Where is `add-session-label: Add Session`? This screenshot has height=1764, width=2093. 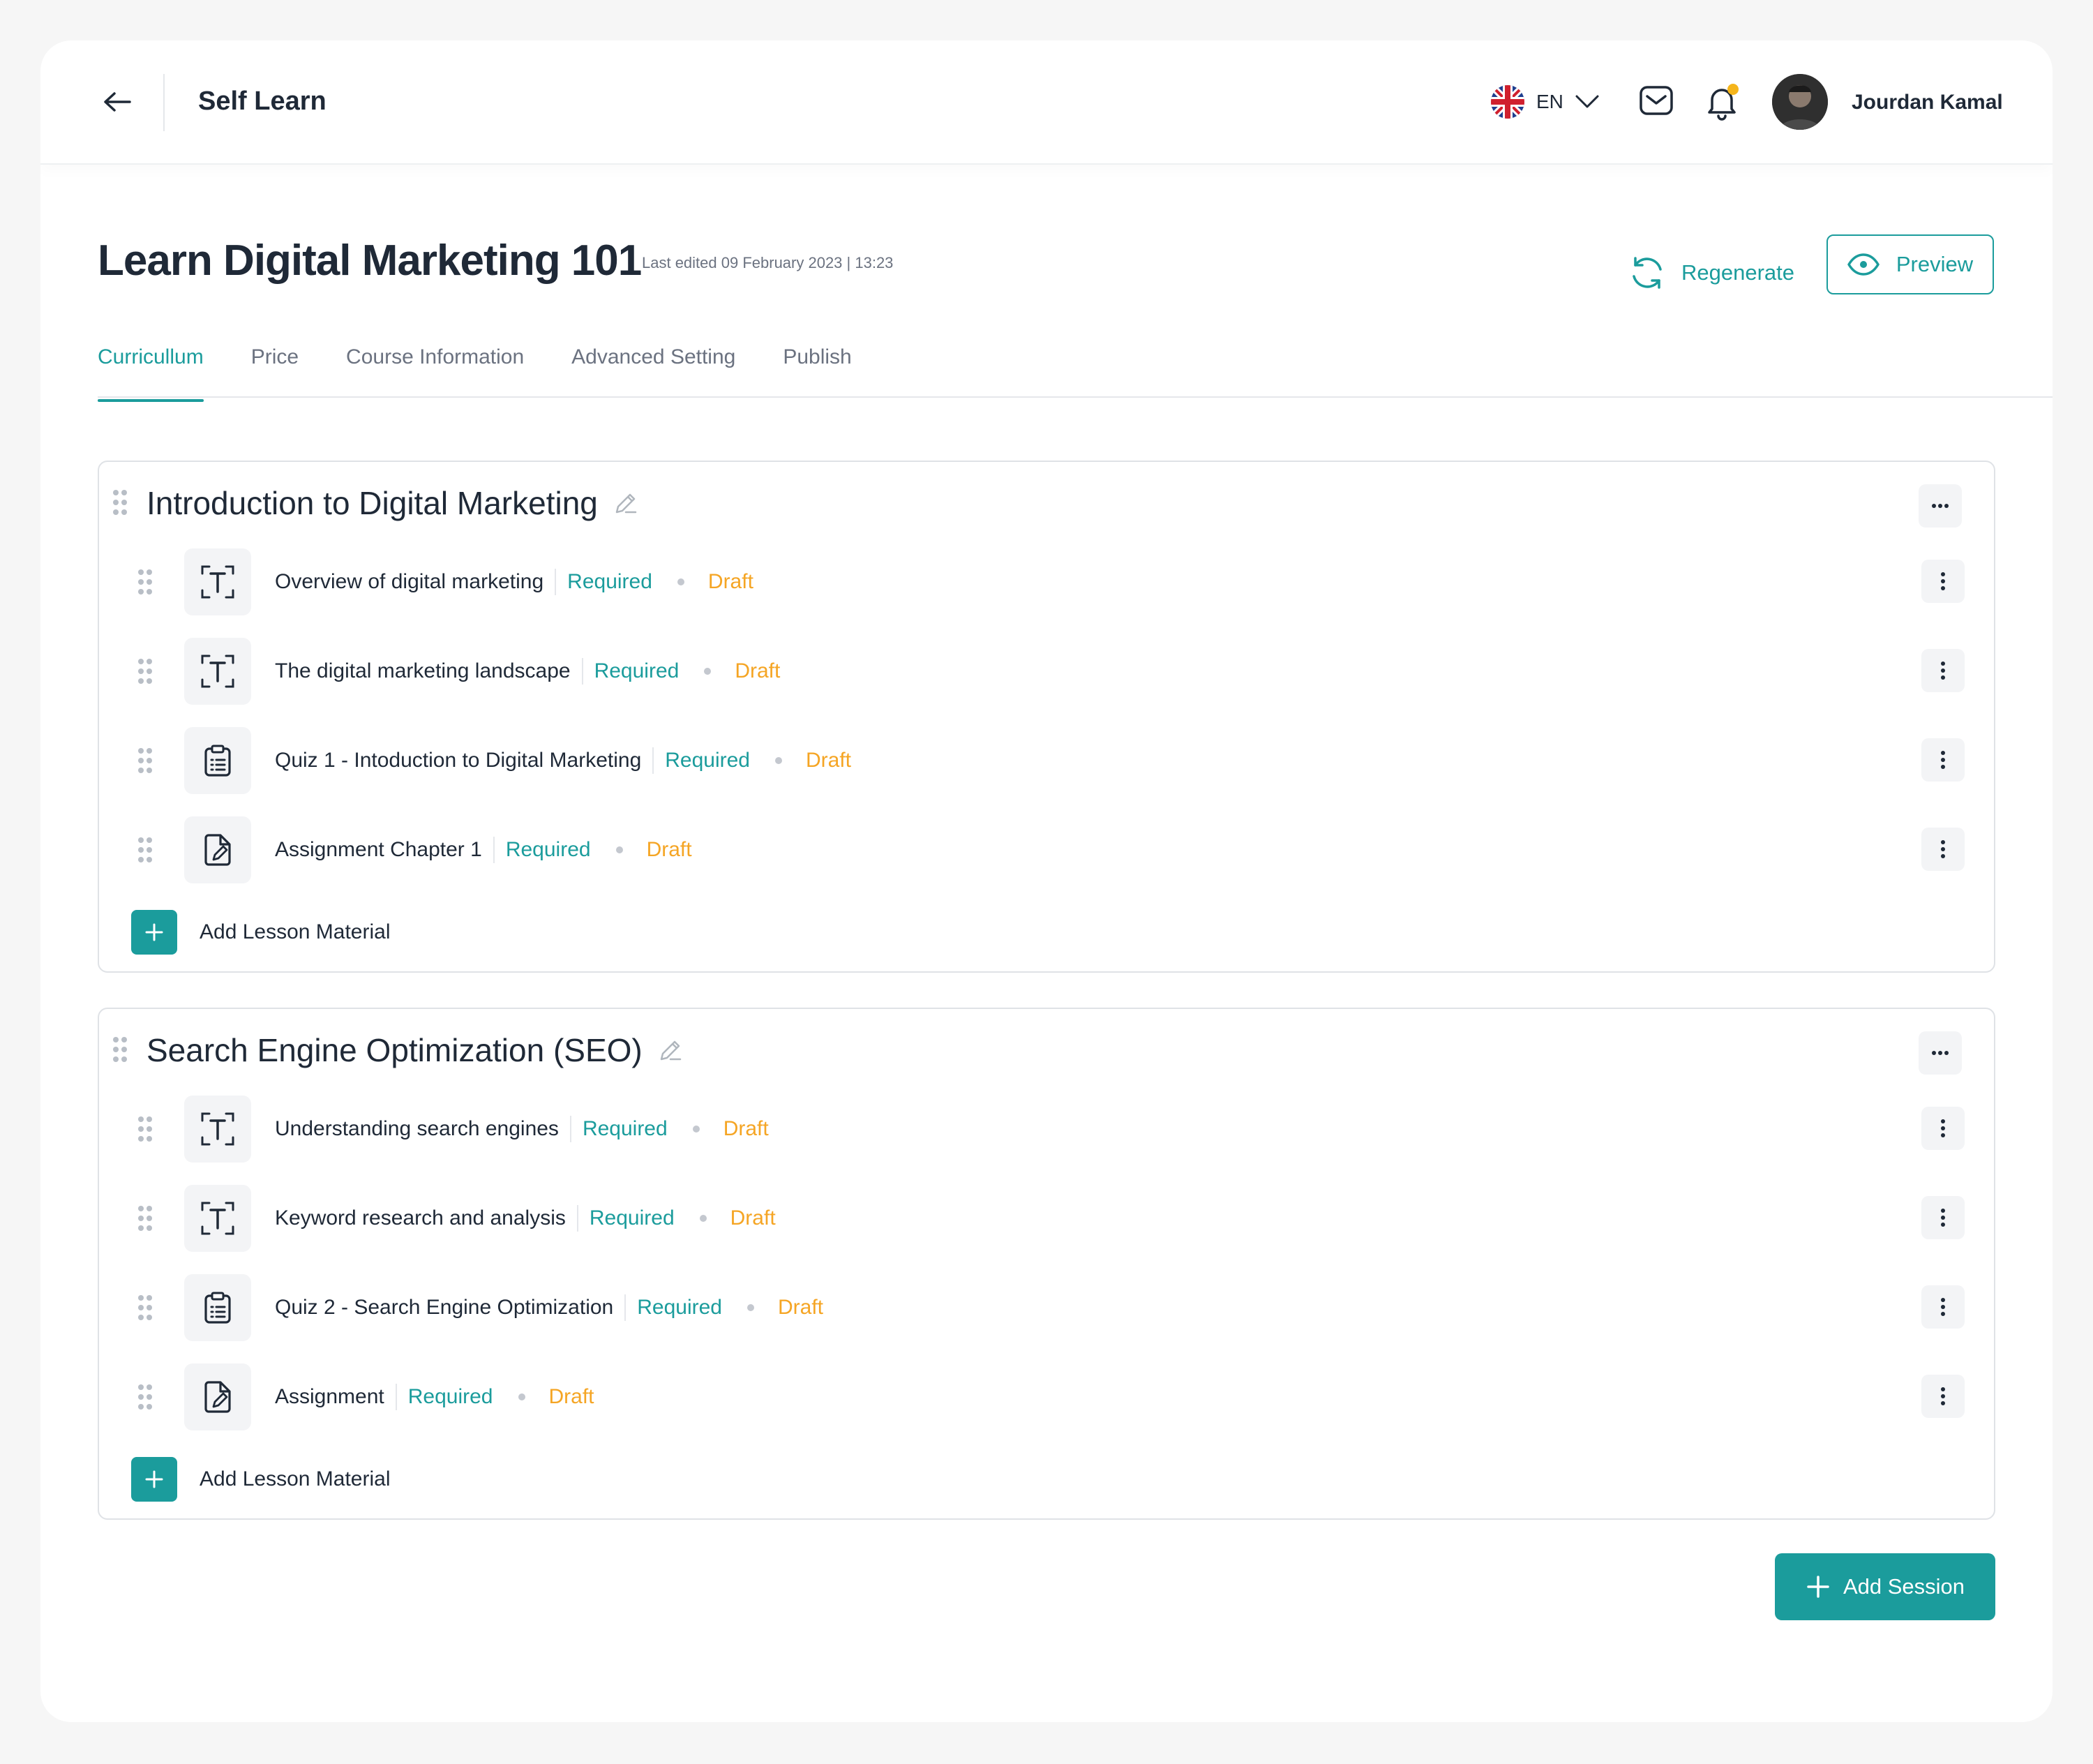
add-session-label: Add Session is located at coordinates (1904, 1587).